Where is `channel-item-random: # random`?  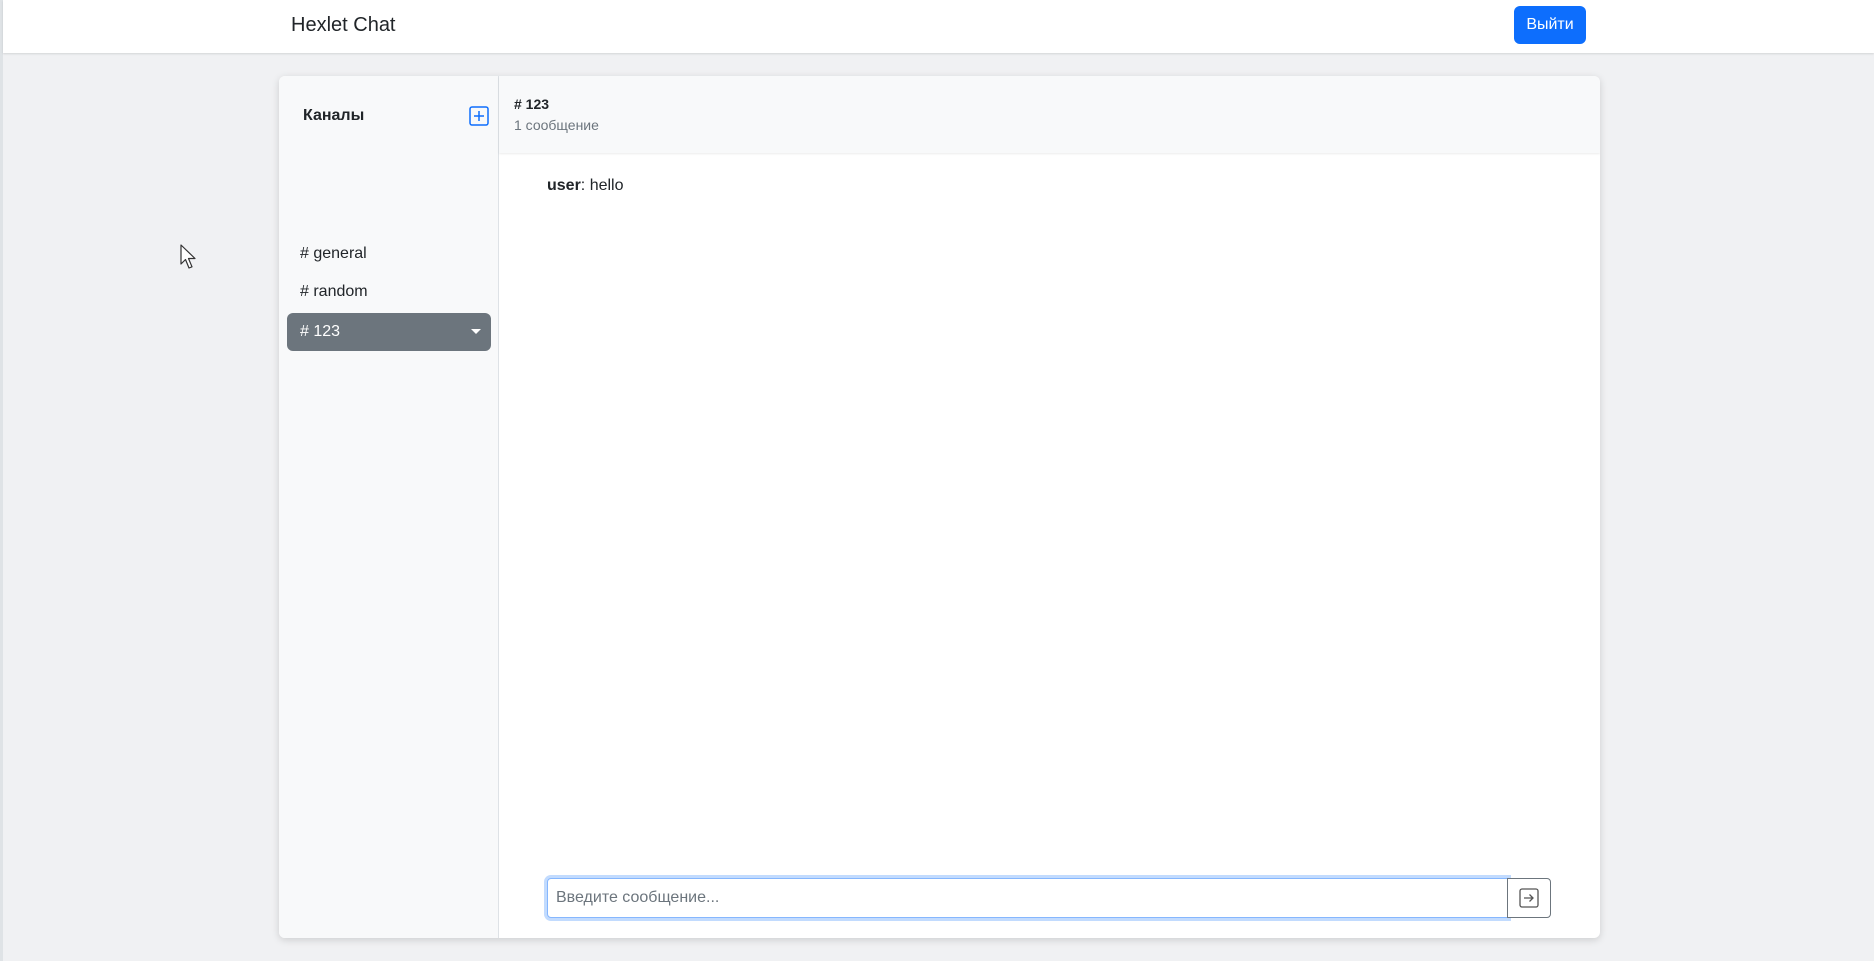 channel-item-random: # random is located at coordinates (389, 292).